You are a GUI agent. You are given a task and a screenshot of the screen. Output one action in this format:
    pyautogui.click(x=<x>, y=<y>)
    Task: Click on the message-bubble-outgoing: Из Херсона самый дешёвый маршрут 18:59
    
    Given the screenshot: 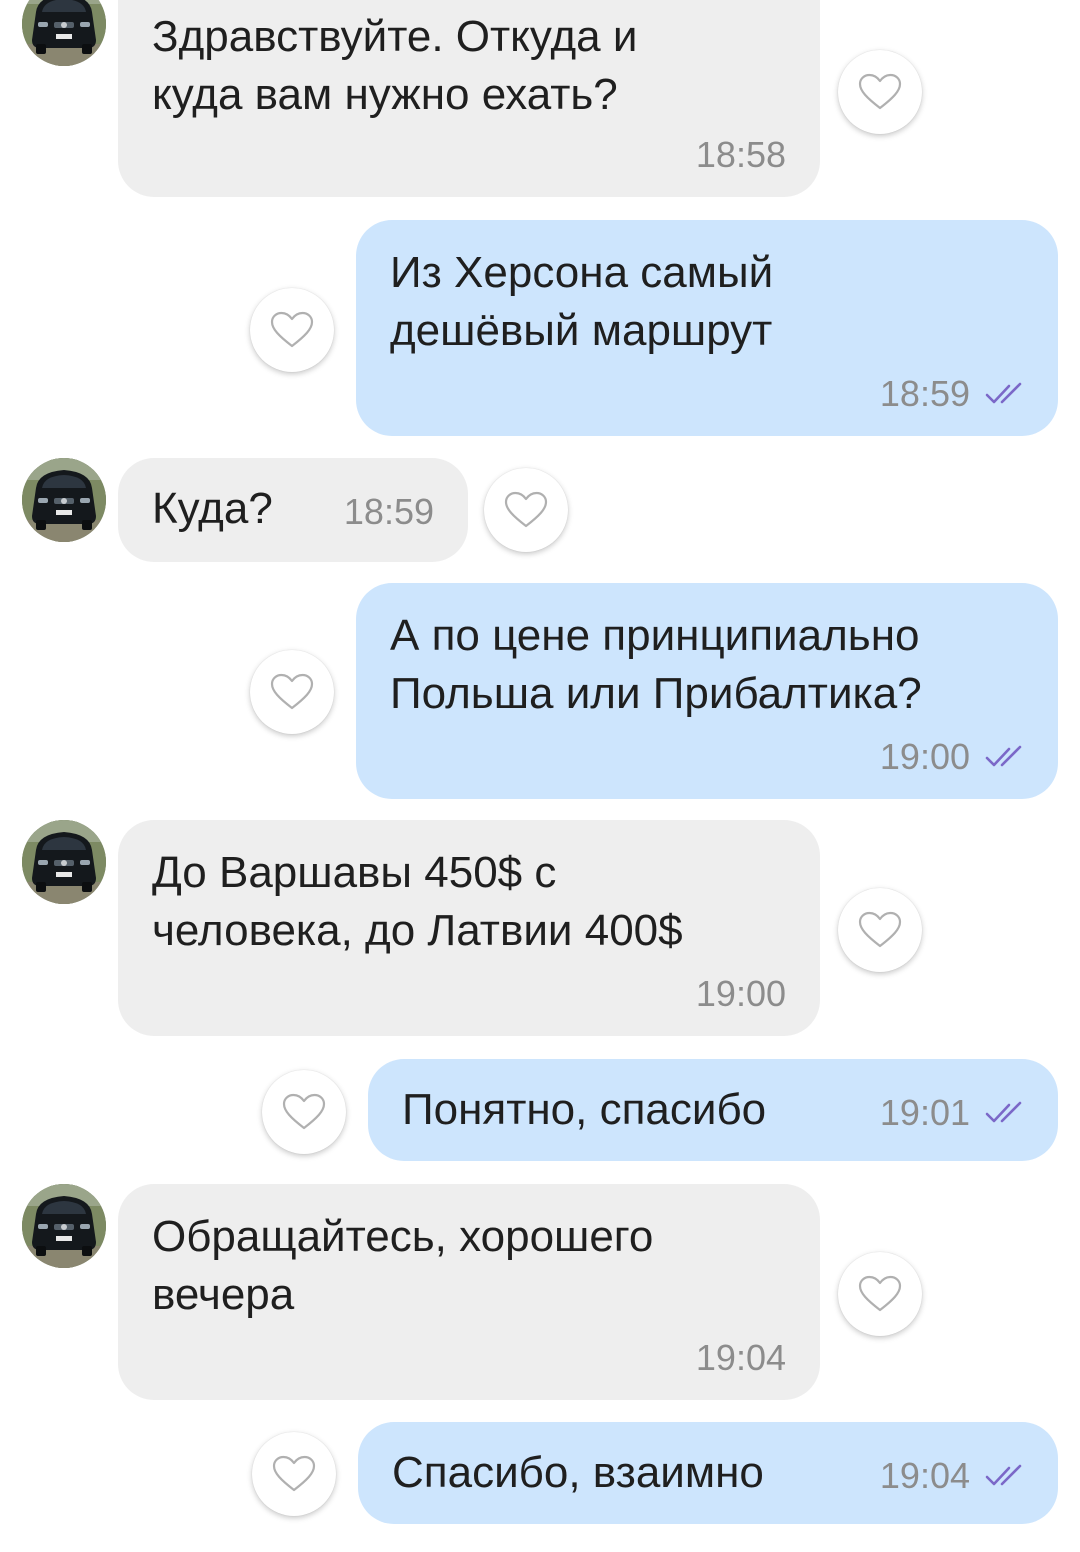 What is the action you would take?
    pyautogui.click(x=707, y=328)
    